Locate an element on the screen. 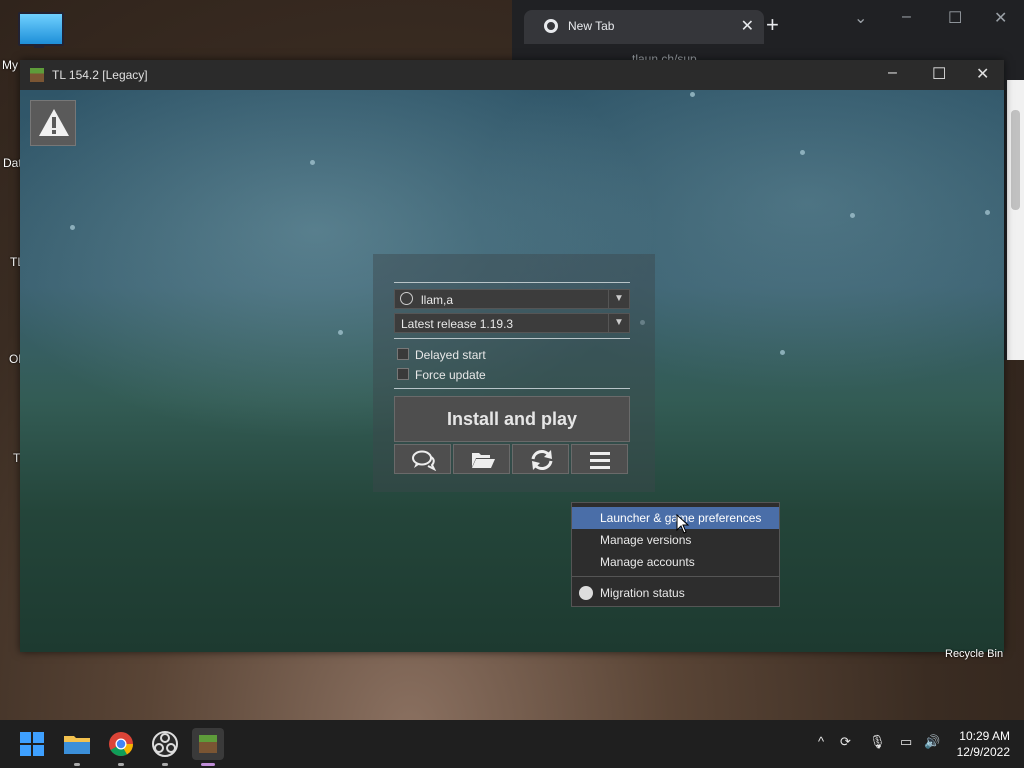 The image size is (1024, 768). warning-button is located at coordinates (53, 123).